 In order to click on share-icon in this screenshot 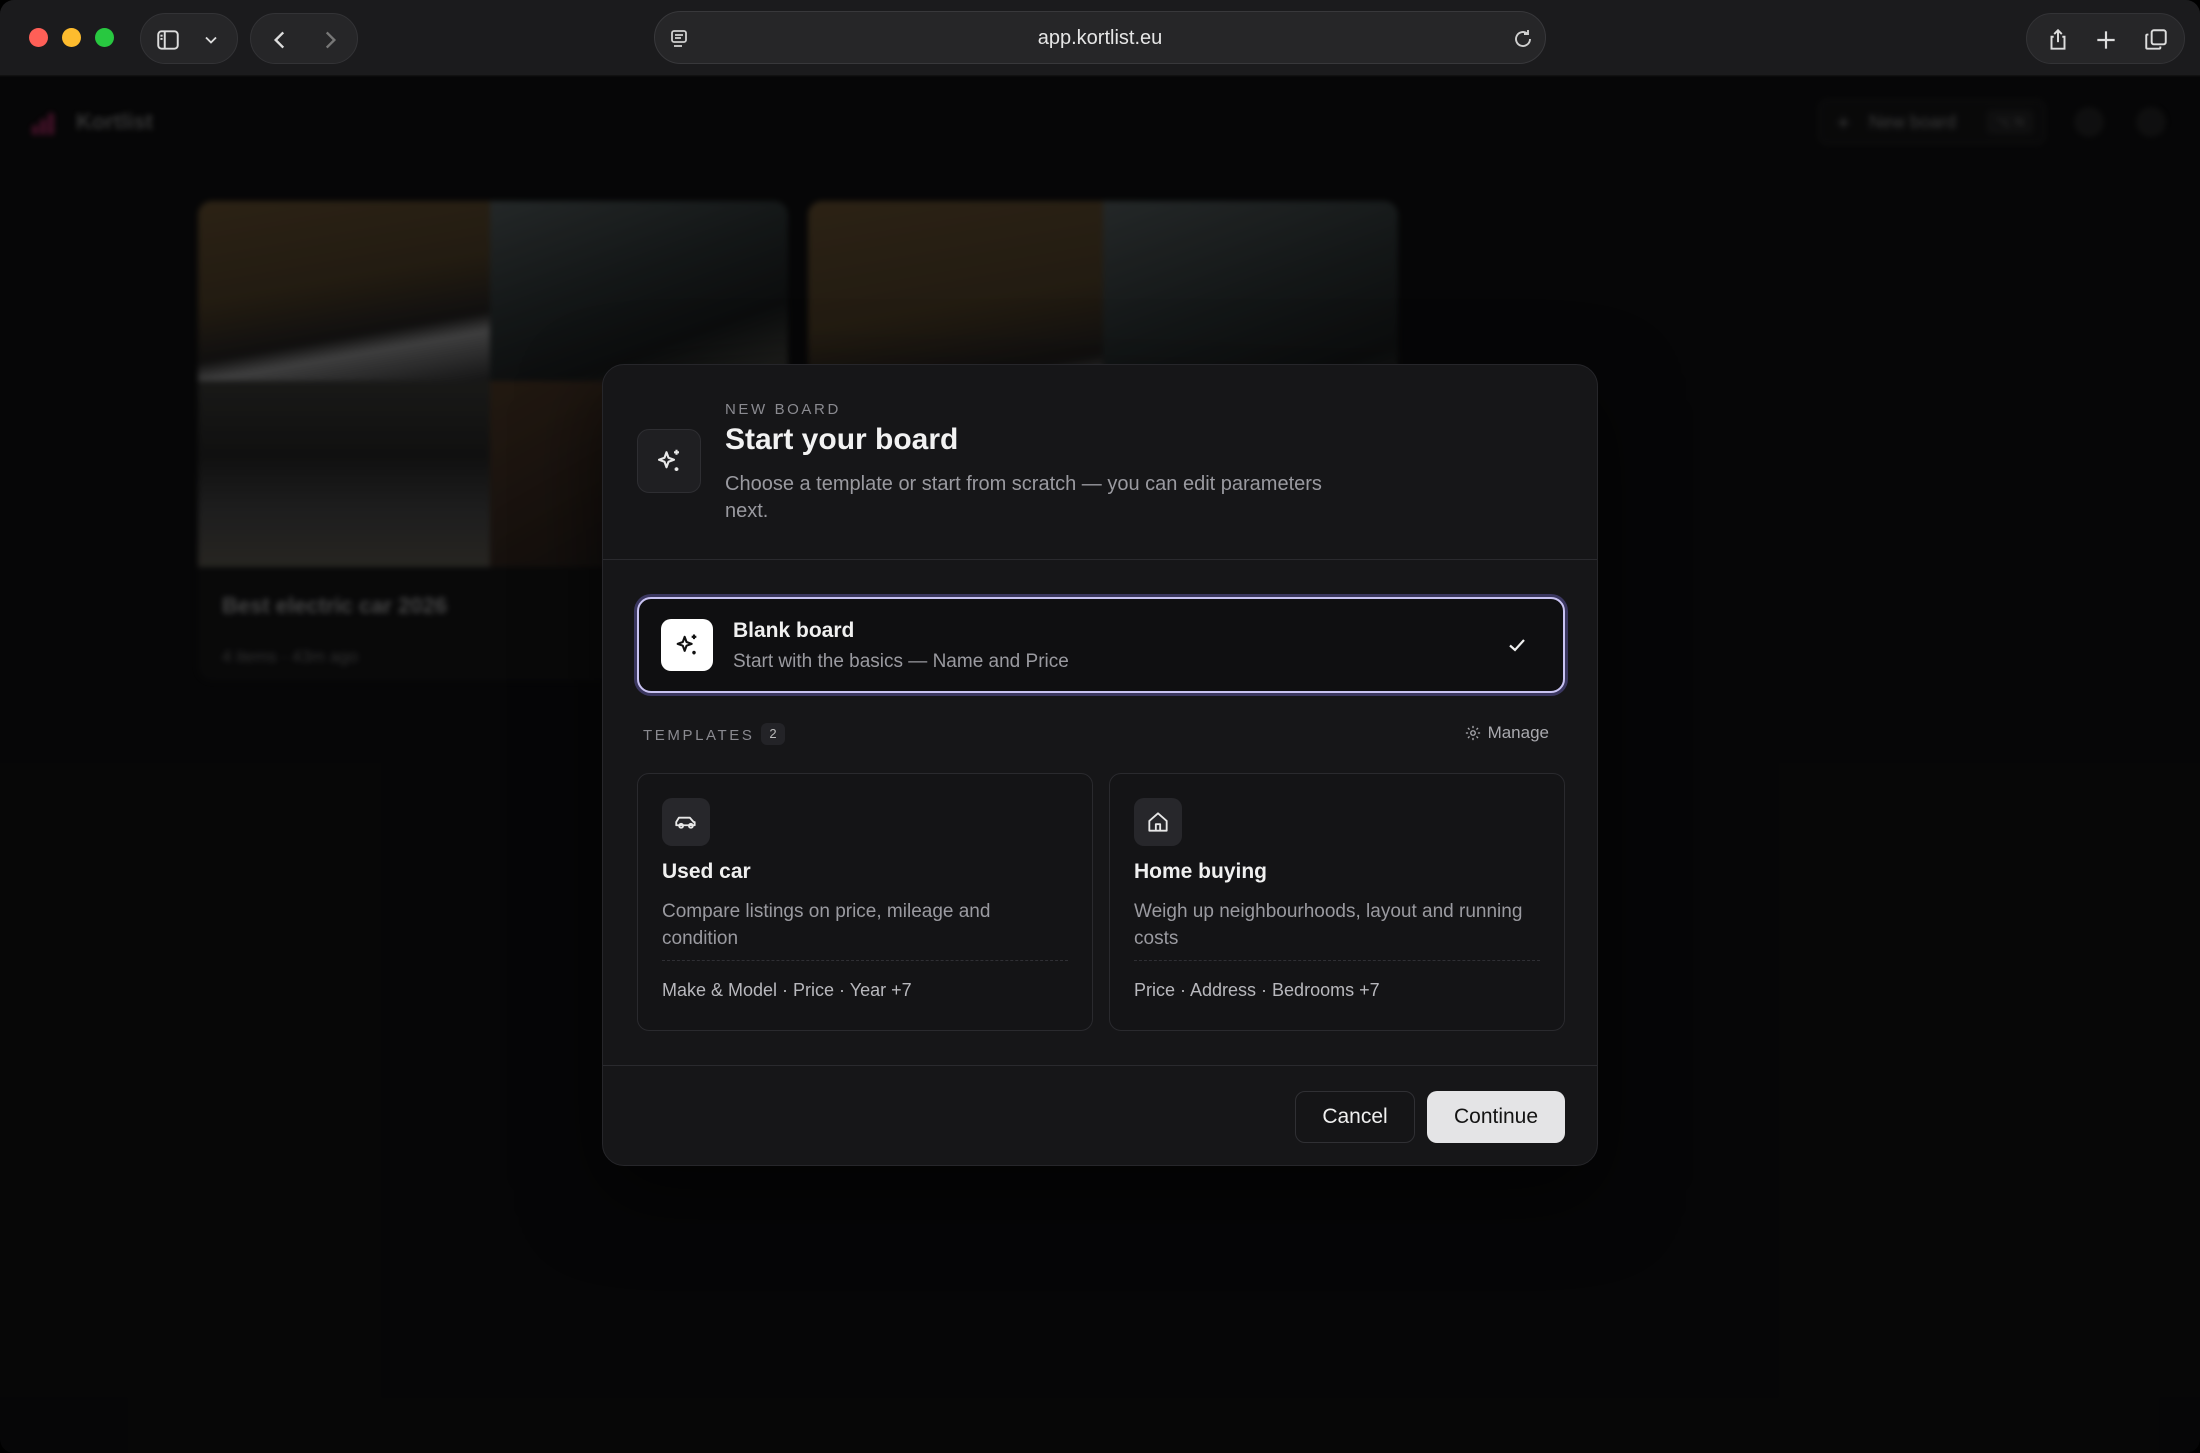, I will do `click(2058, 40)`.